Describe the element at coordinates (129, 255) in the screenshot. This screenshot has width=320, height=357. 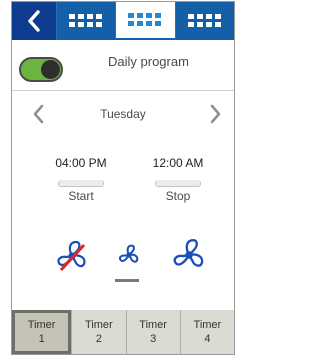
I see `fan-low-icon` at that location.